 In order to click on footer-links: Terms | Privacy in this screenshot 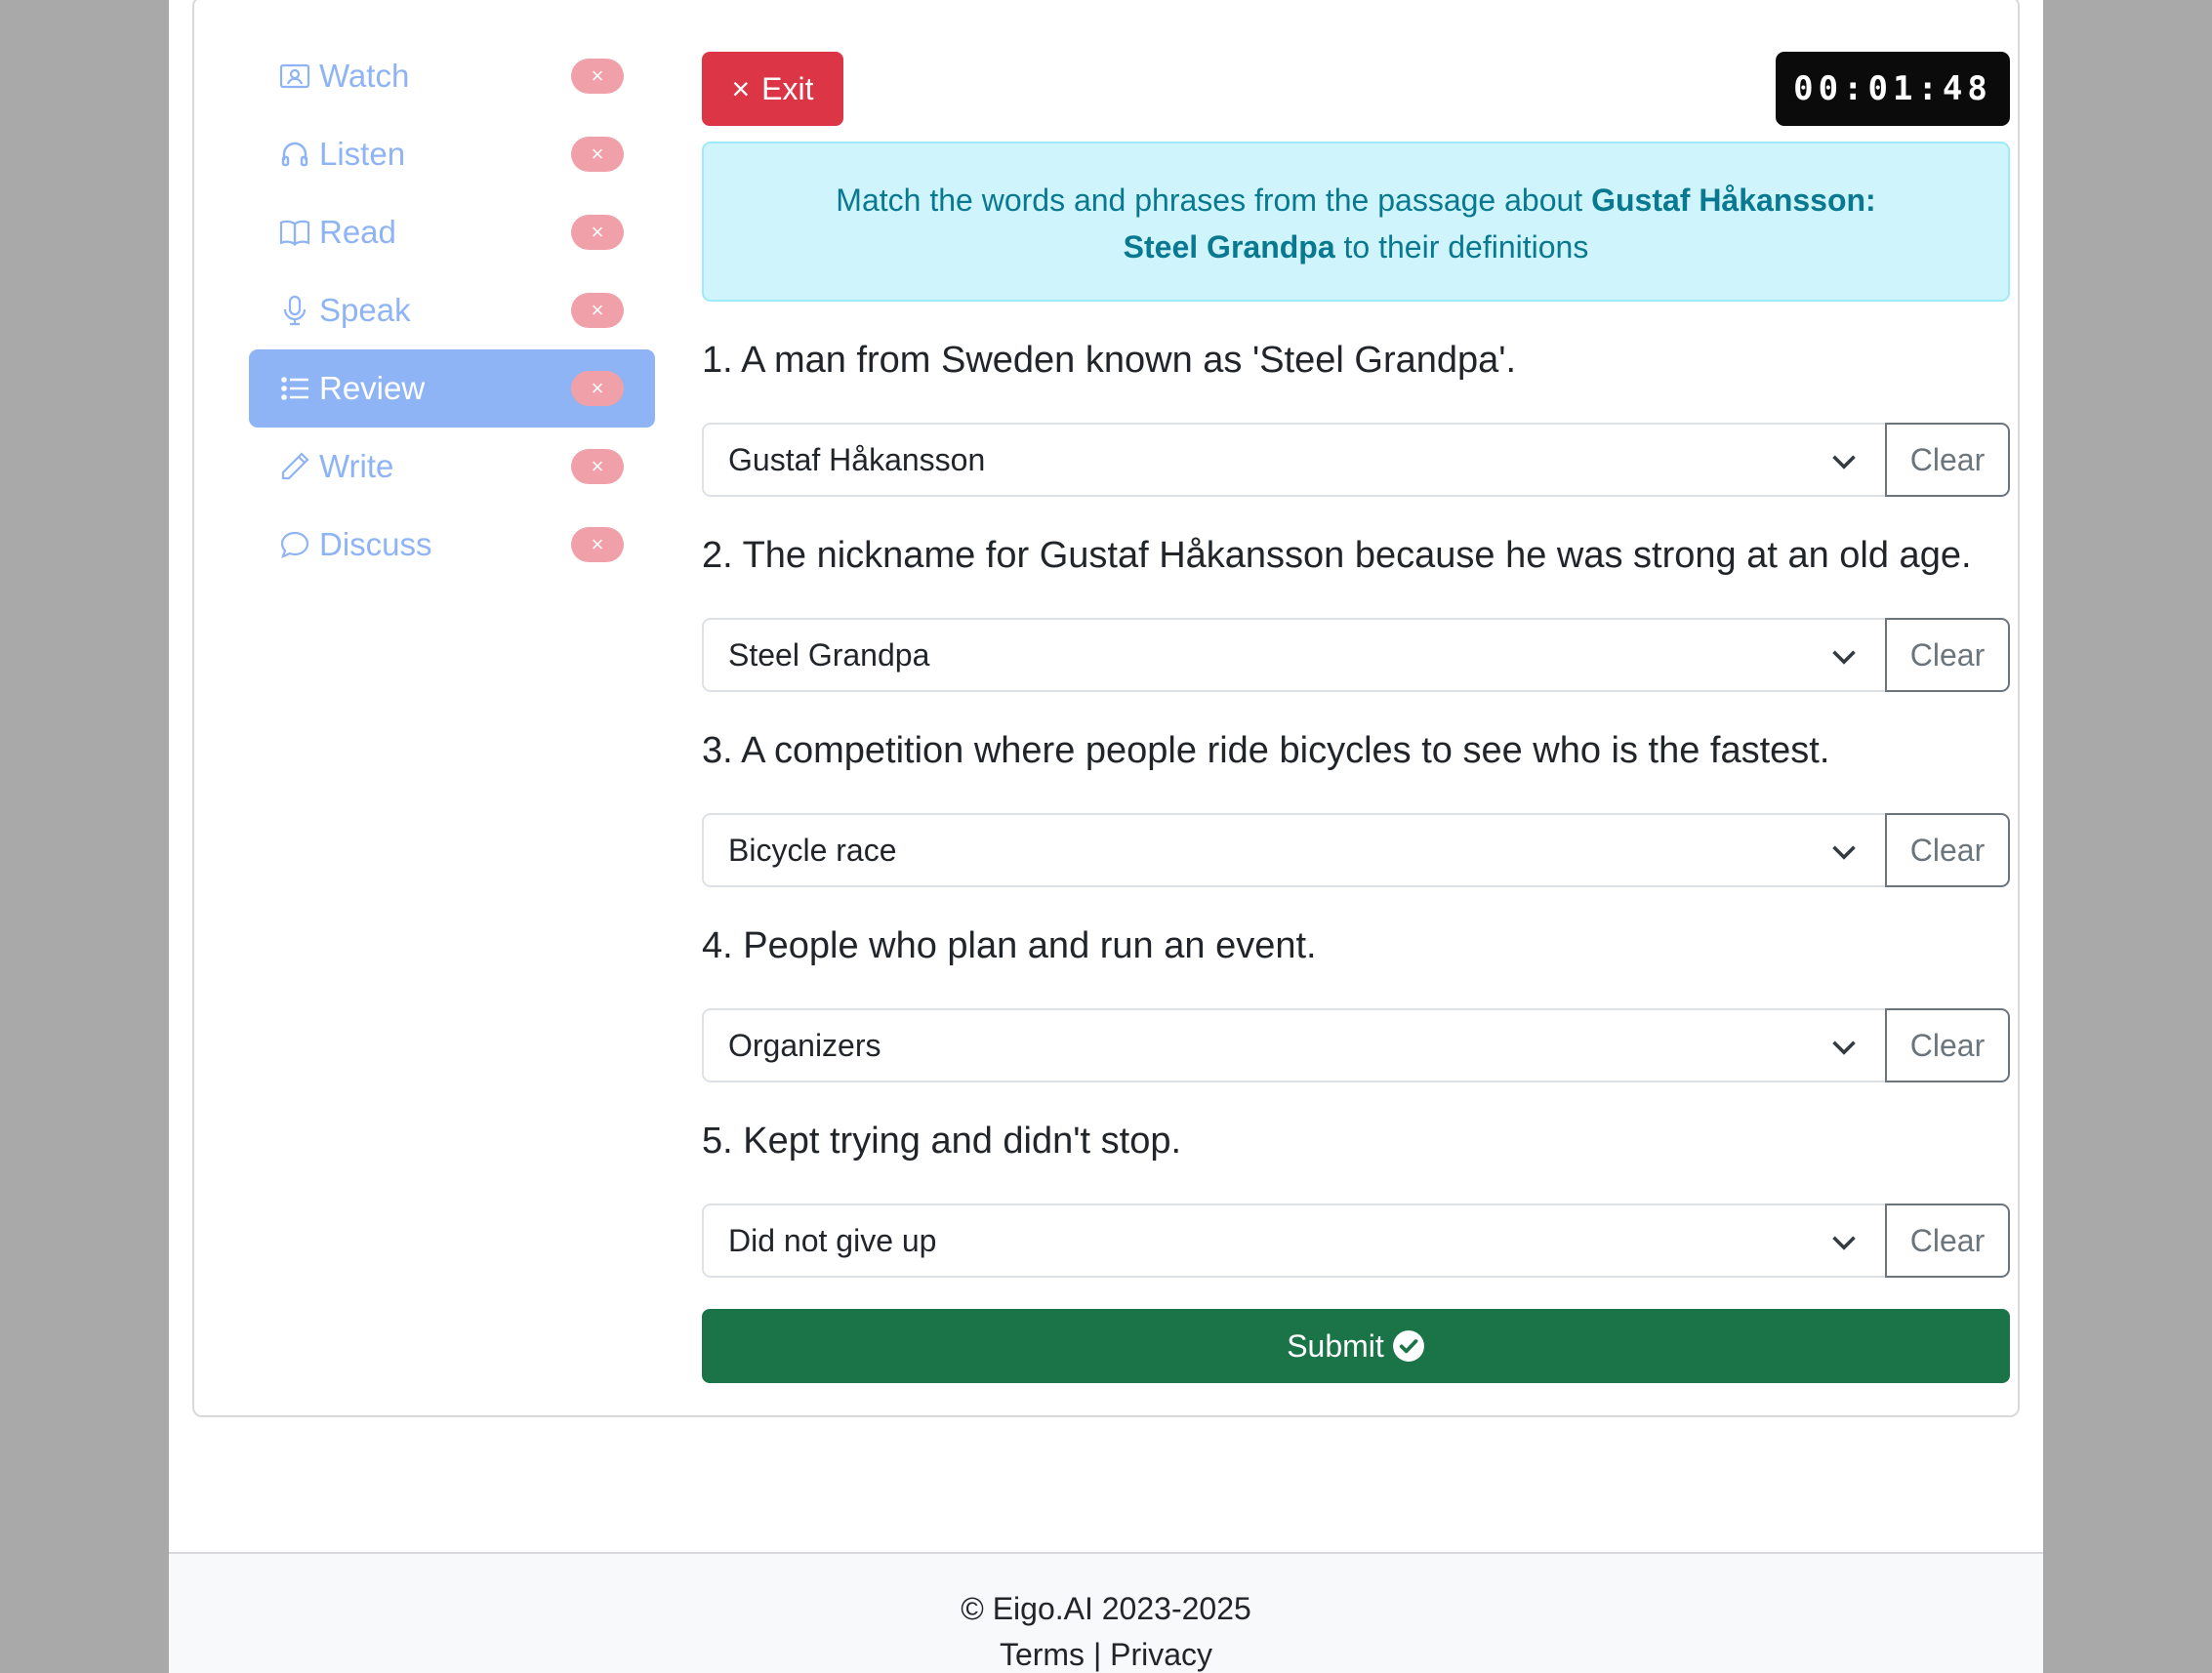, I will do `click(1106, 1655)`.